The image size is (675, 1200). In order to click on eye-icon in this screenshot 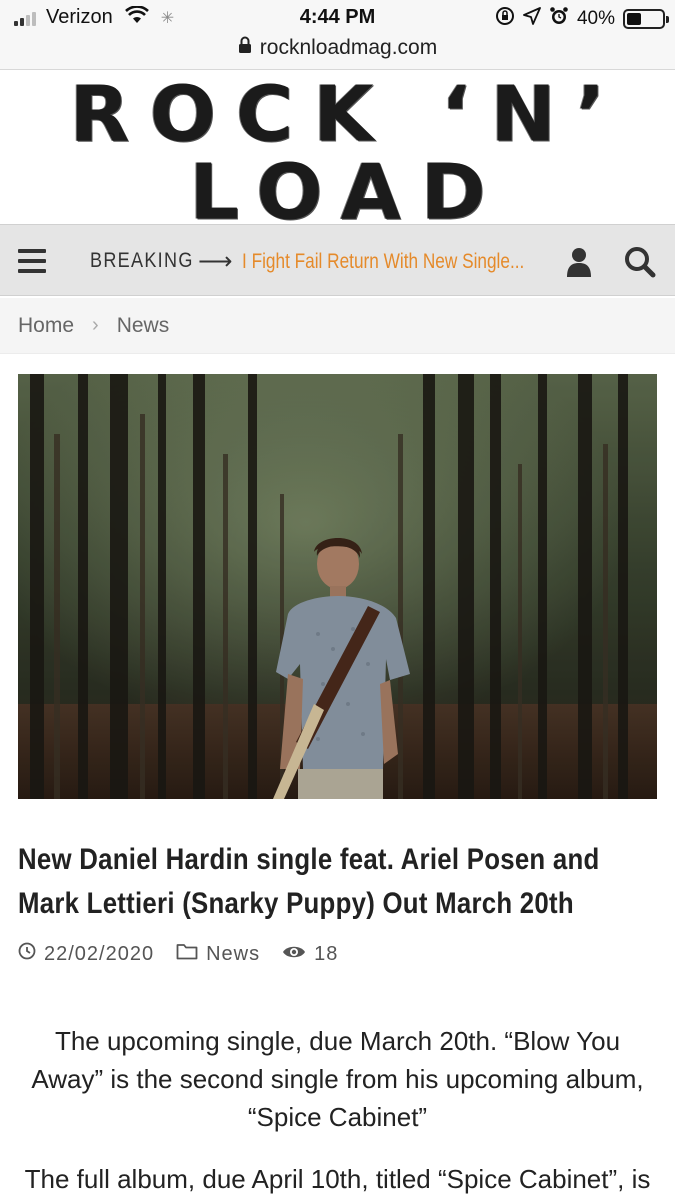, I will do `click(294, 954)`.